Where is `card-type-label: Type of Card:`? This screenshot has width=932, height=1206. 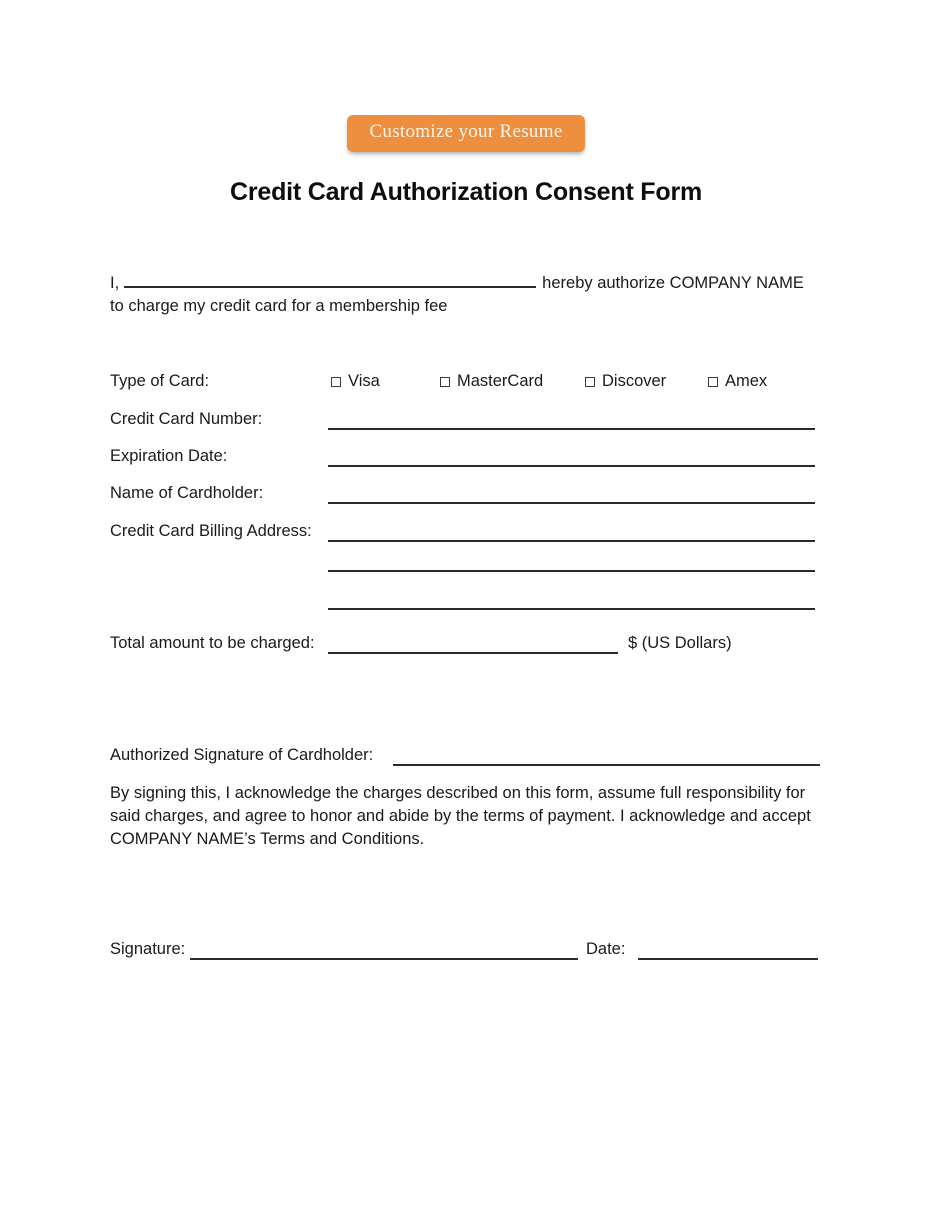
card-type-label: Type of Card: is located at coordinates (160, 381).